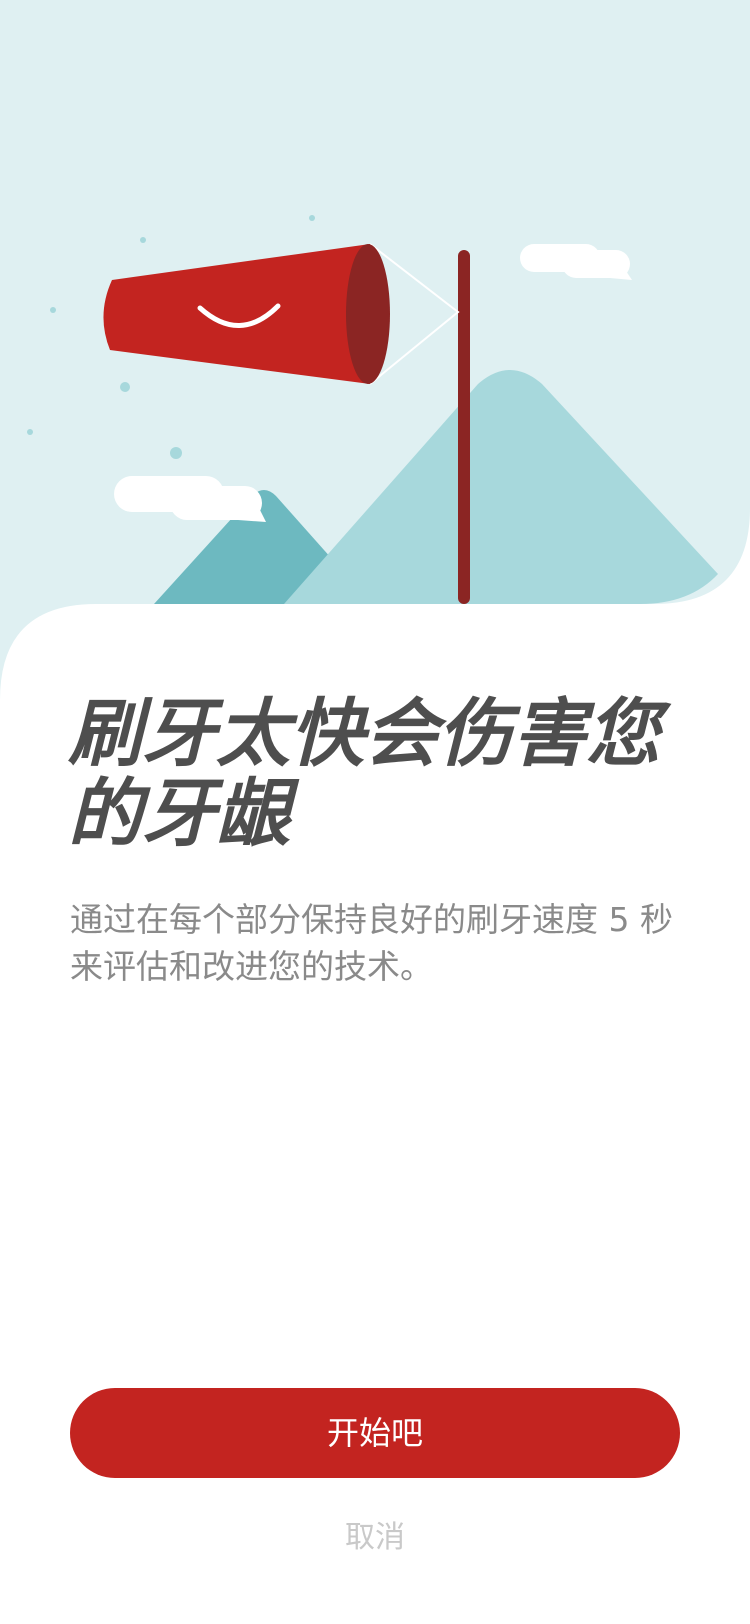  I want to click on page-description: 通过在每个部分保持良好的刷牙速度 5 秒来评估和改进您的技术。, so click(371, 943).